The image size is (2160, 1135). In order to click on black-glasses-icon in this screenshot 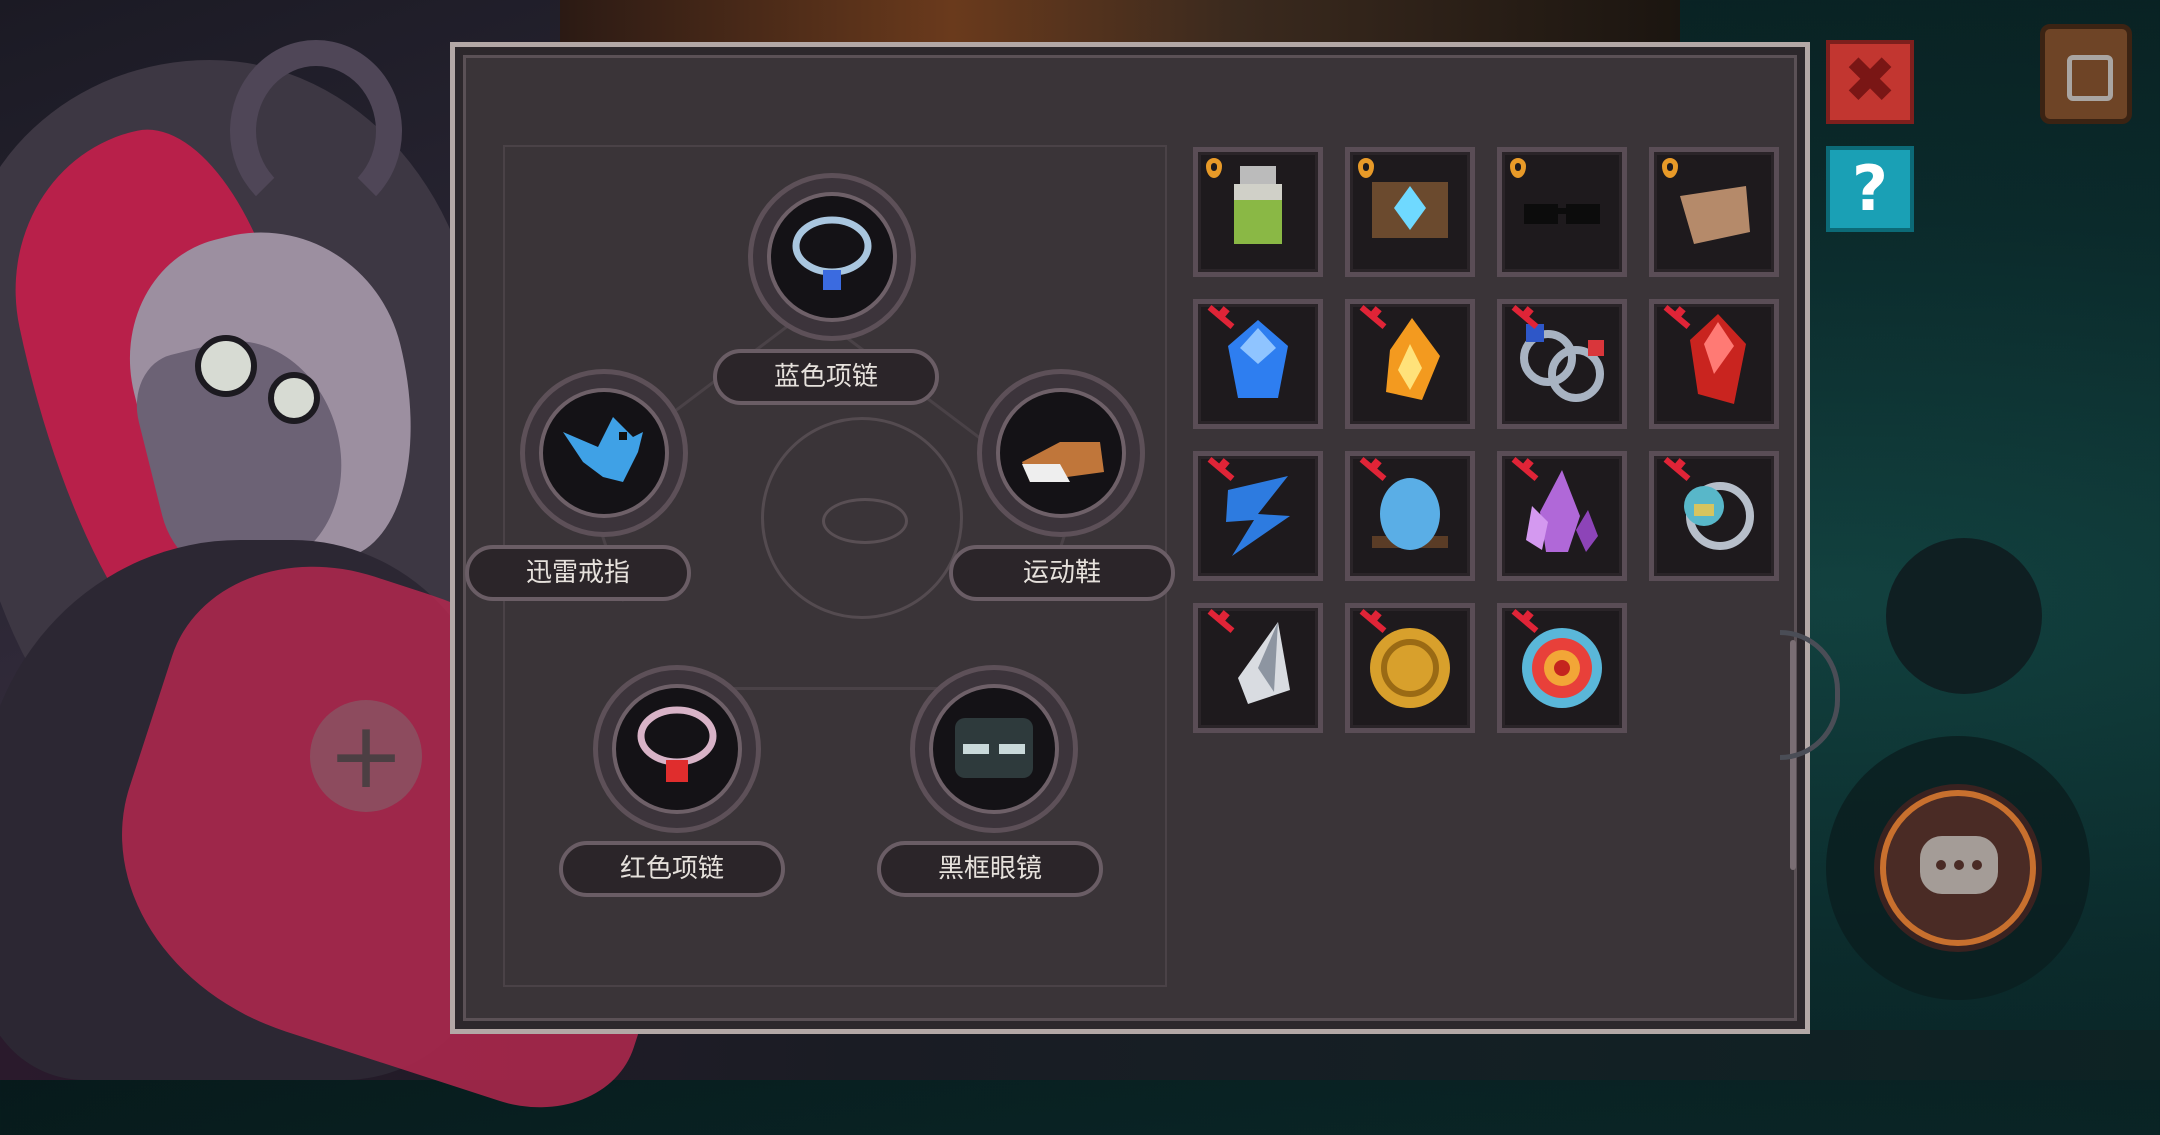, I will do `click(994, 749)`.